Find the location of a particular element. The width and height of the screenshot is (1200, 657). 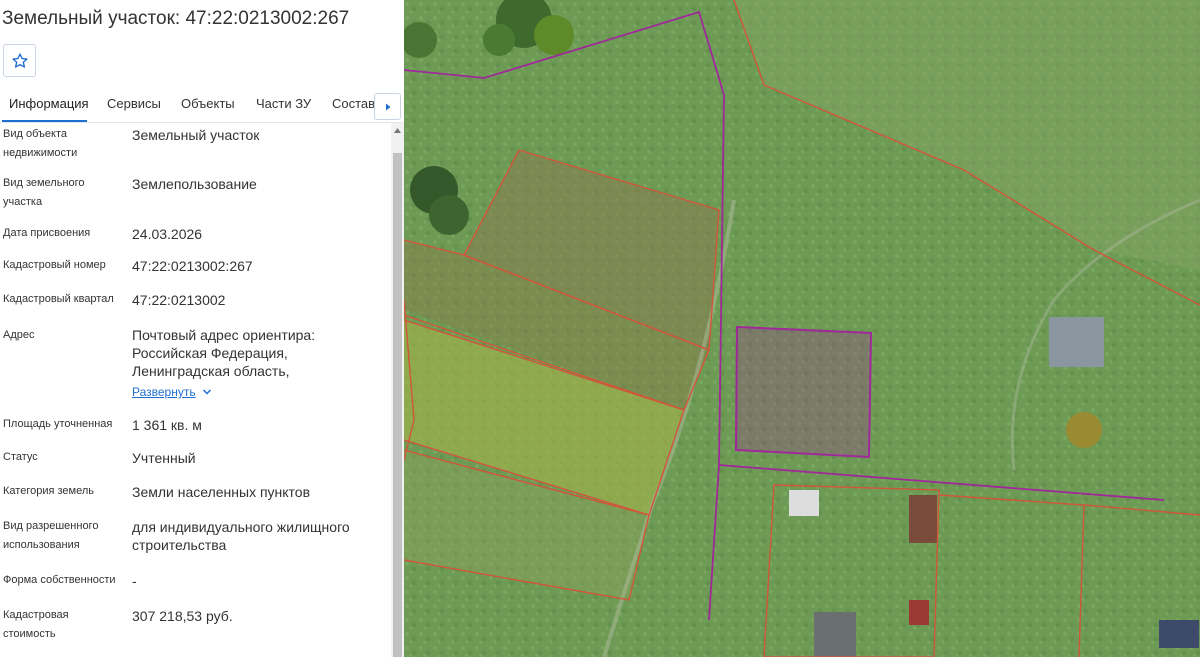

property-value: 1 361 кв. м is located at coordinates (167, 425).